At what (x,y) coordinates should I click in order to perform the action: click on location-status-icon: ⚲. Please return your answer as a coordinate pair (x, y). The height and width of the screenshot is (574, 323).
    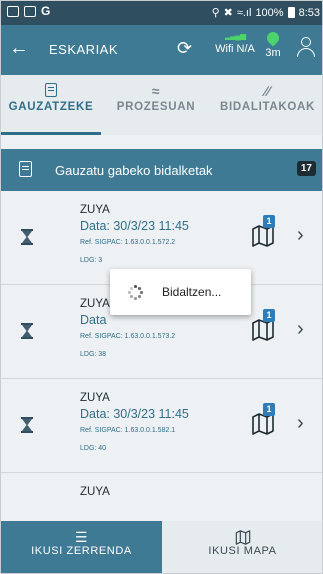
    Looking at the image, I should click on (215, 13).